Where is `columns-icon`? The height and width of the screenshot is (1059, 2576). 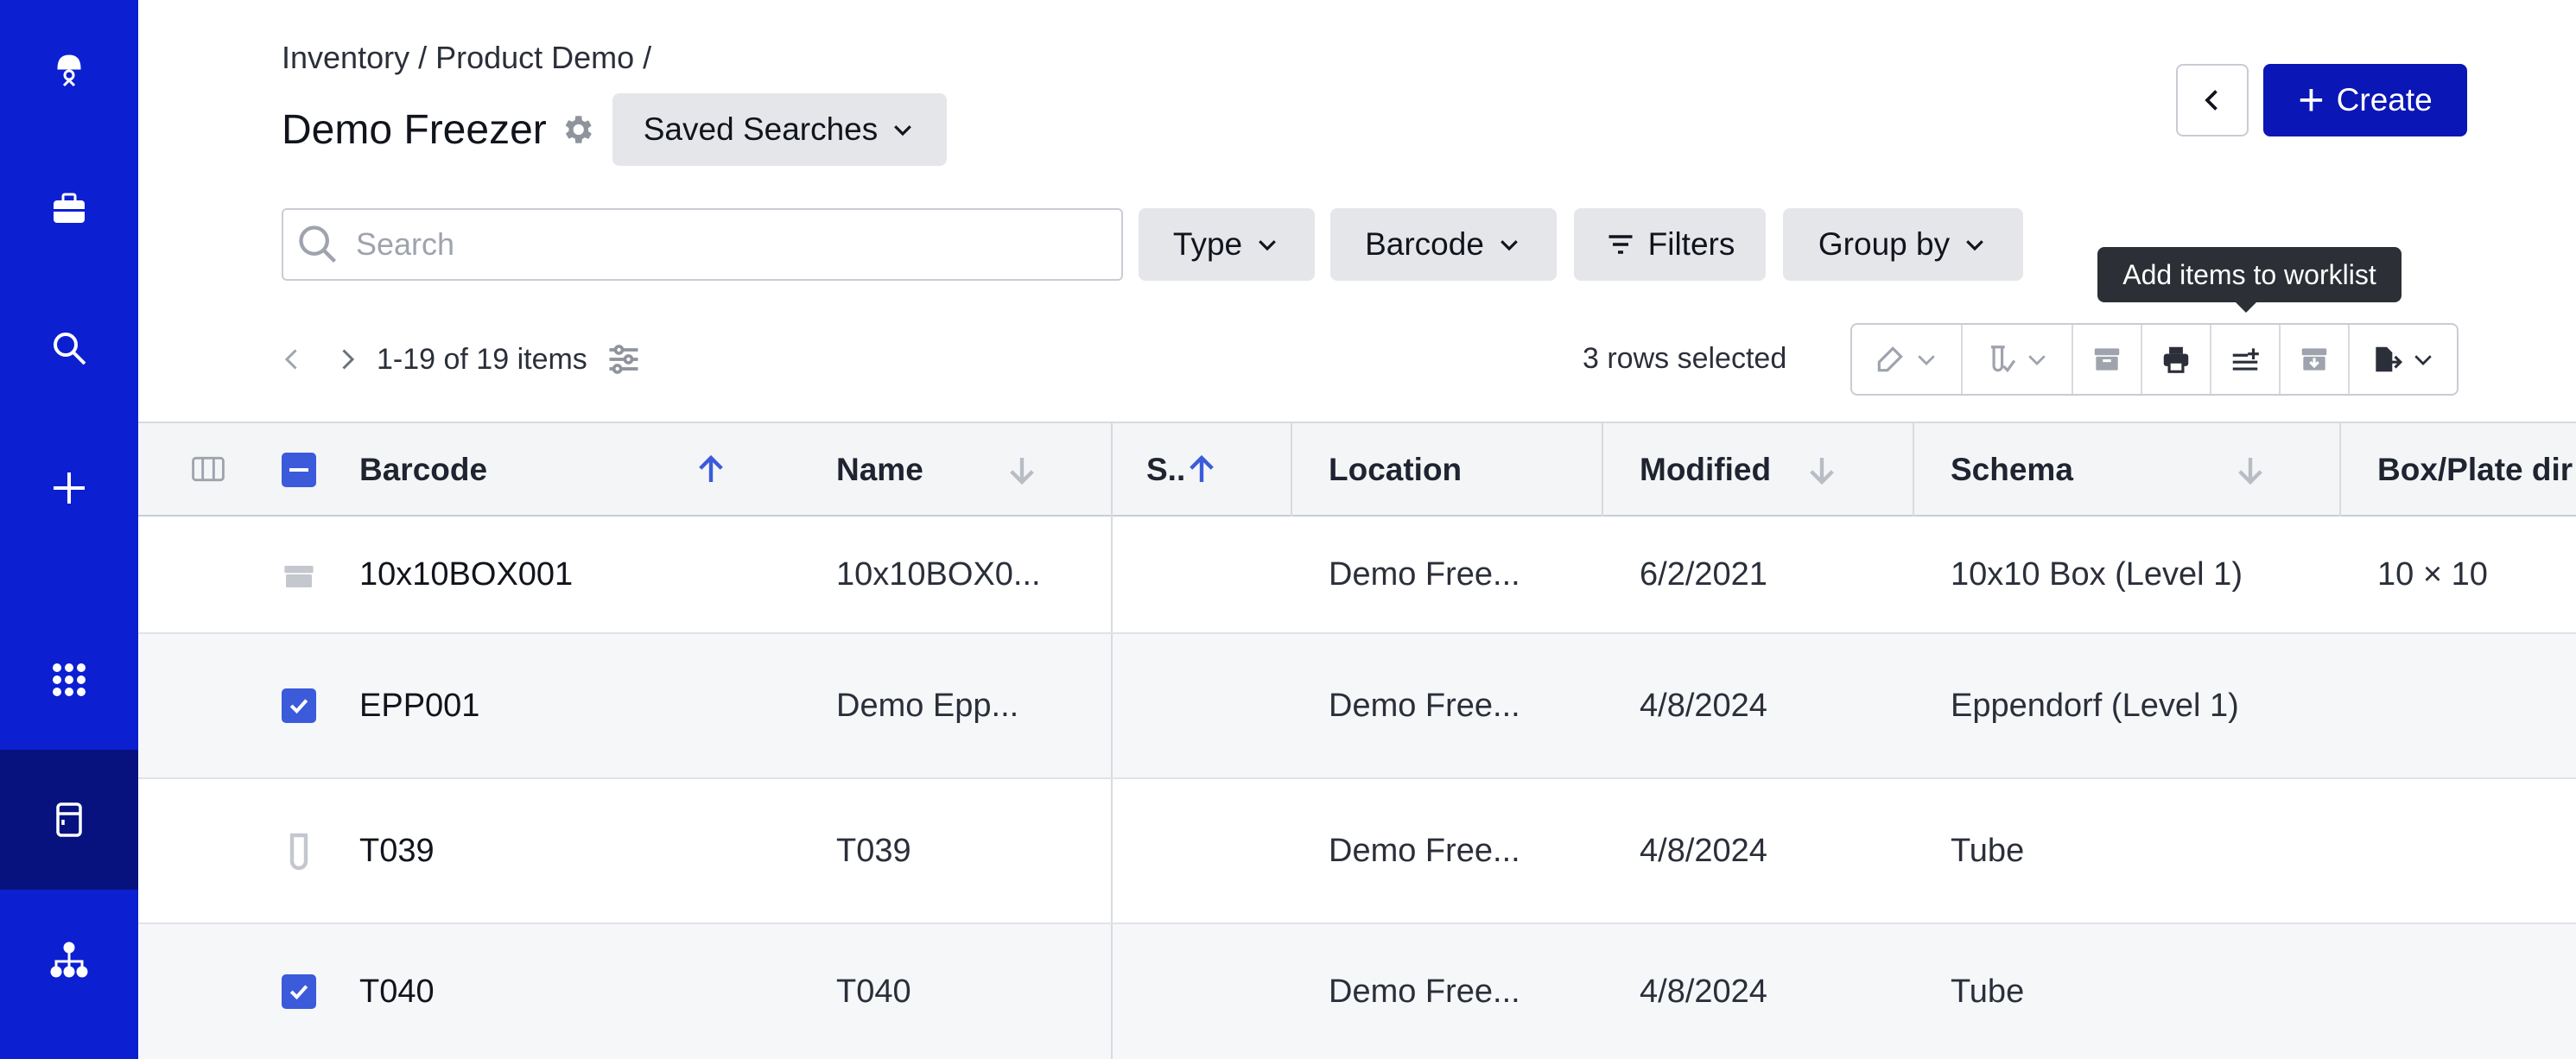 columns-icon is located at coordinates (208, 469).